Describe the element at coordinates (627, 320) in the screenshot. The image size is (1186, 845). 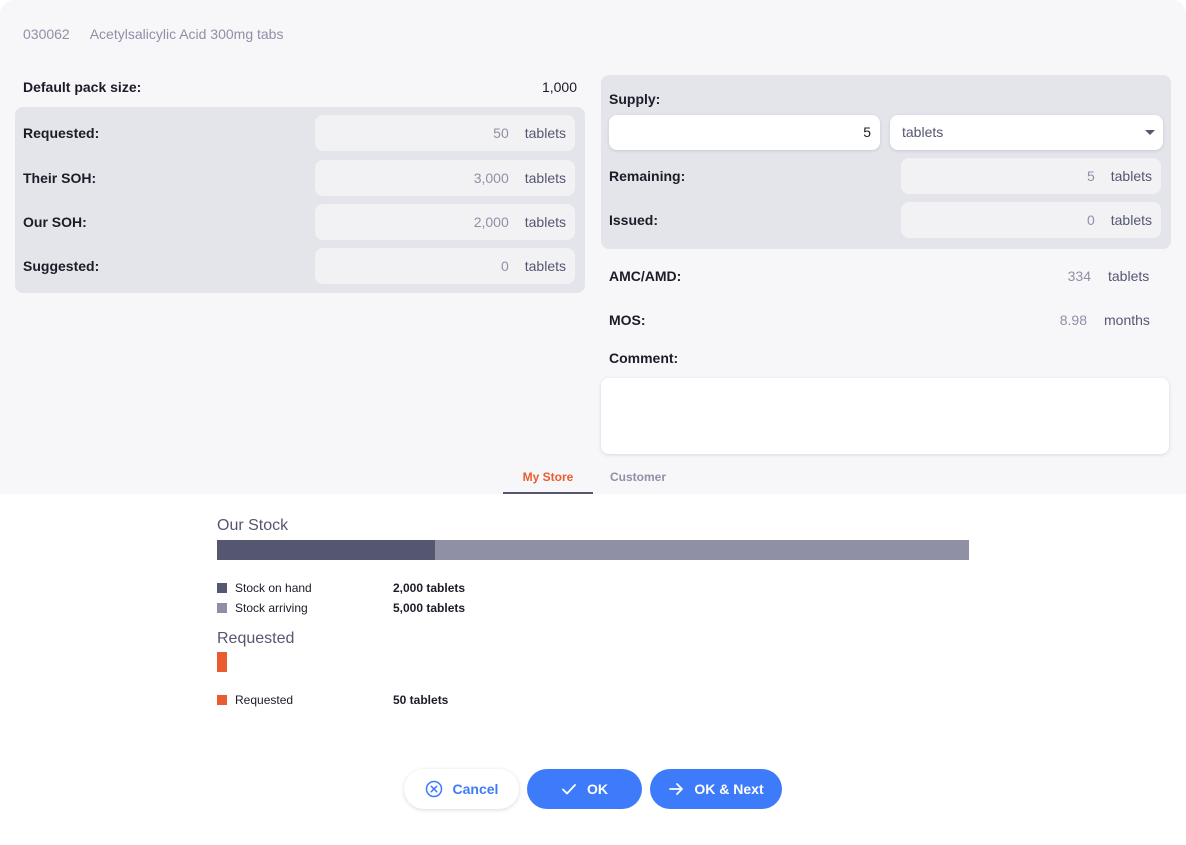
I see `mos-label: MOS:` at that location.